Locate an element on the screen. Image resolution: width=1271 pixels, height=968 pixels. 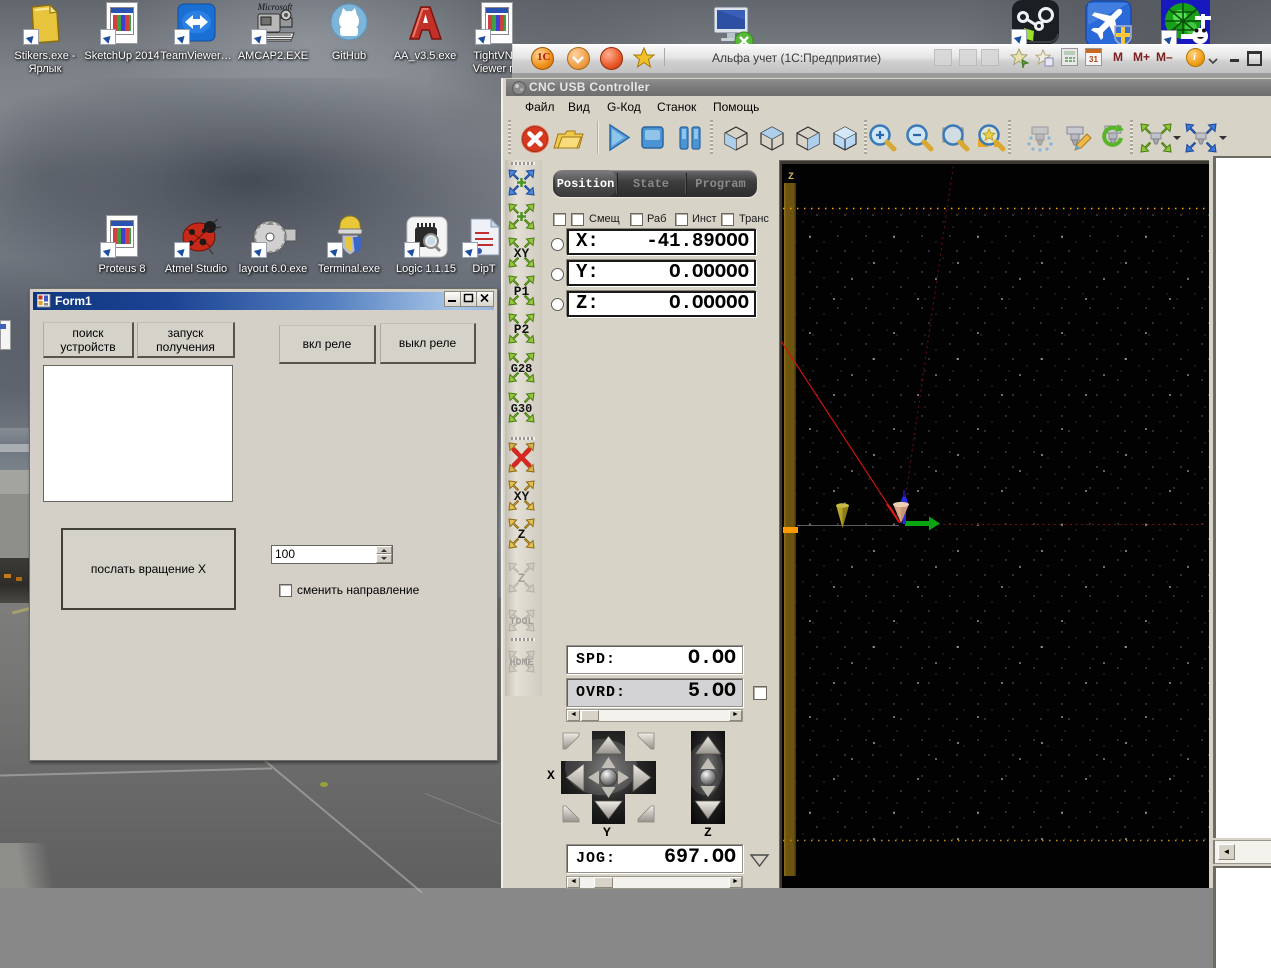
svg-text: 31 is located at coordinates (1093, 59).